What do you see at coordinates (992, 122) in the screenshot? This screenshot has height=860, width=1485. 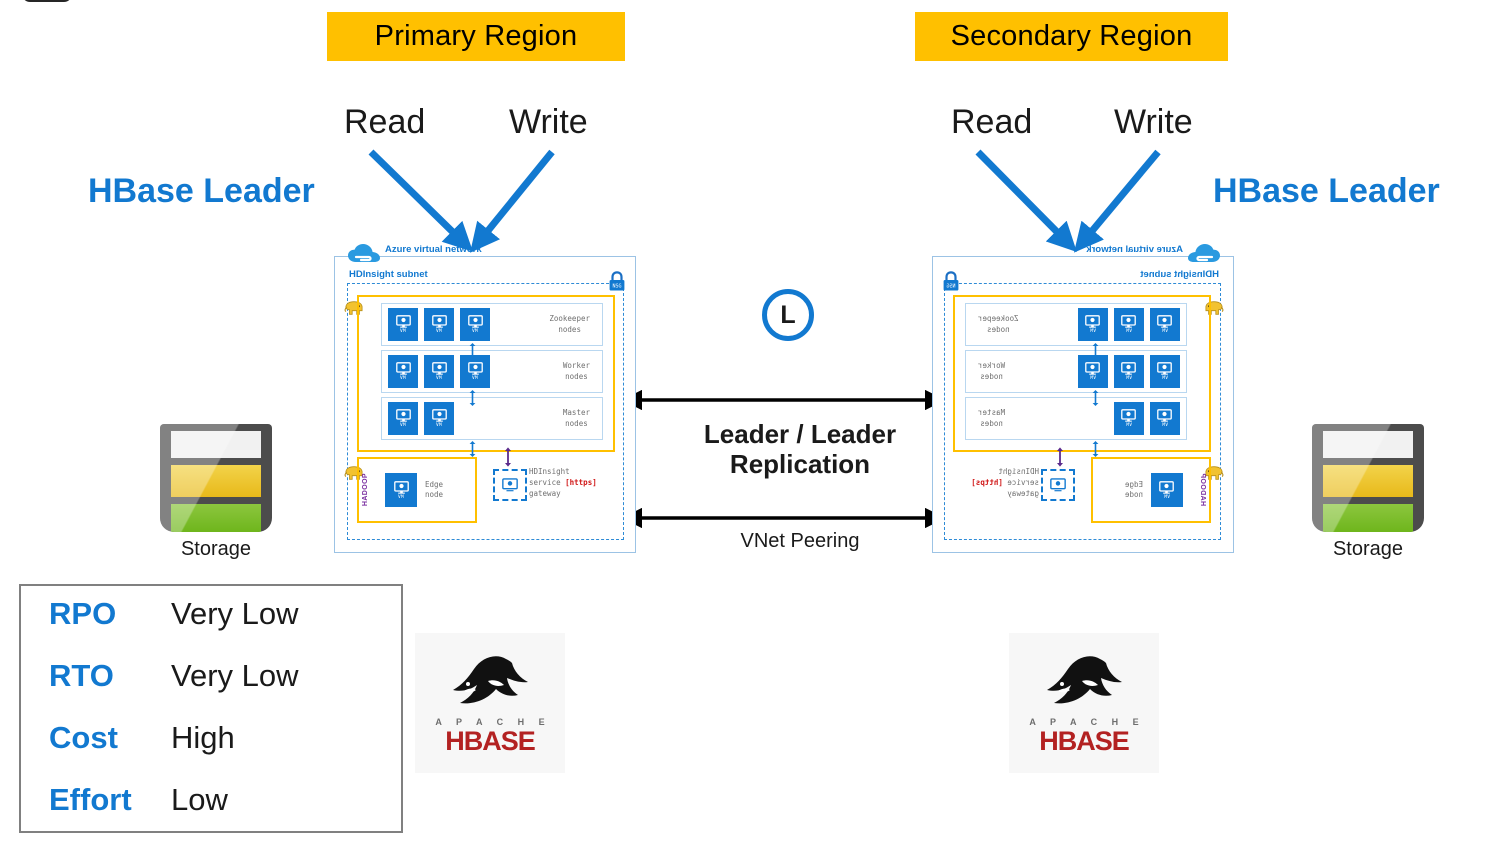 I see `read-label-secondary: Read` at bounding box center [992, 122].